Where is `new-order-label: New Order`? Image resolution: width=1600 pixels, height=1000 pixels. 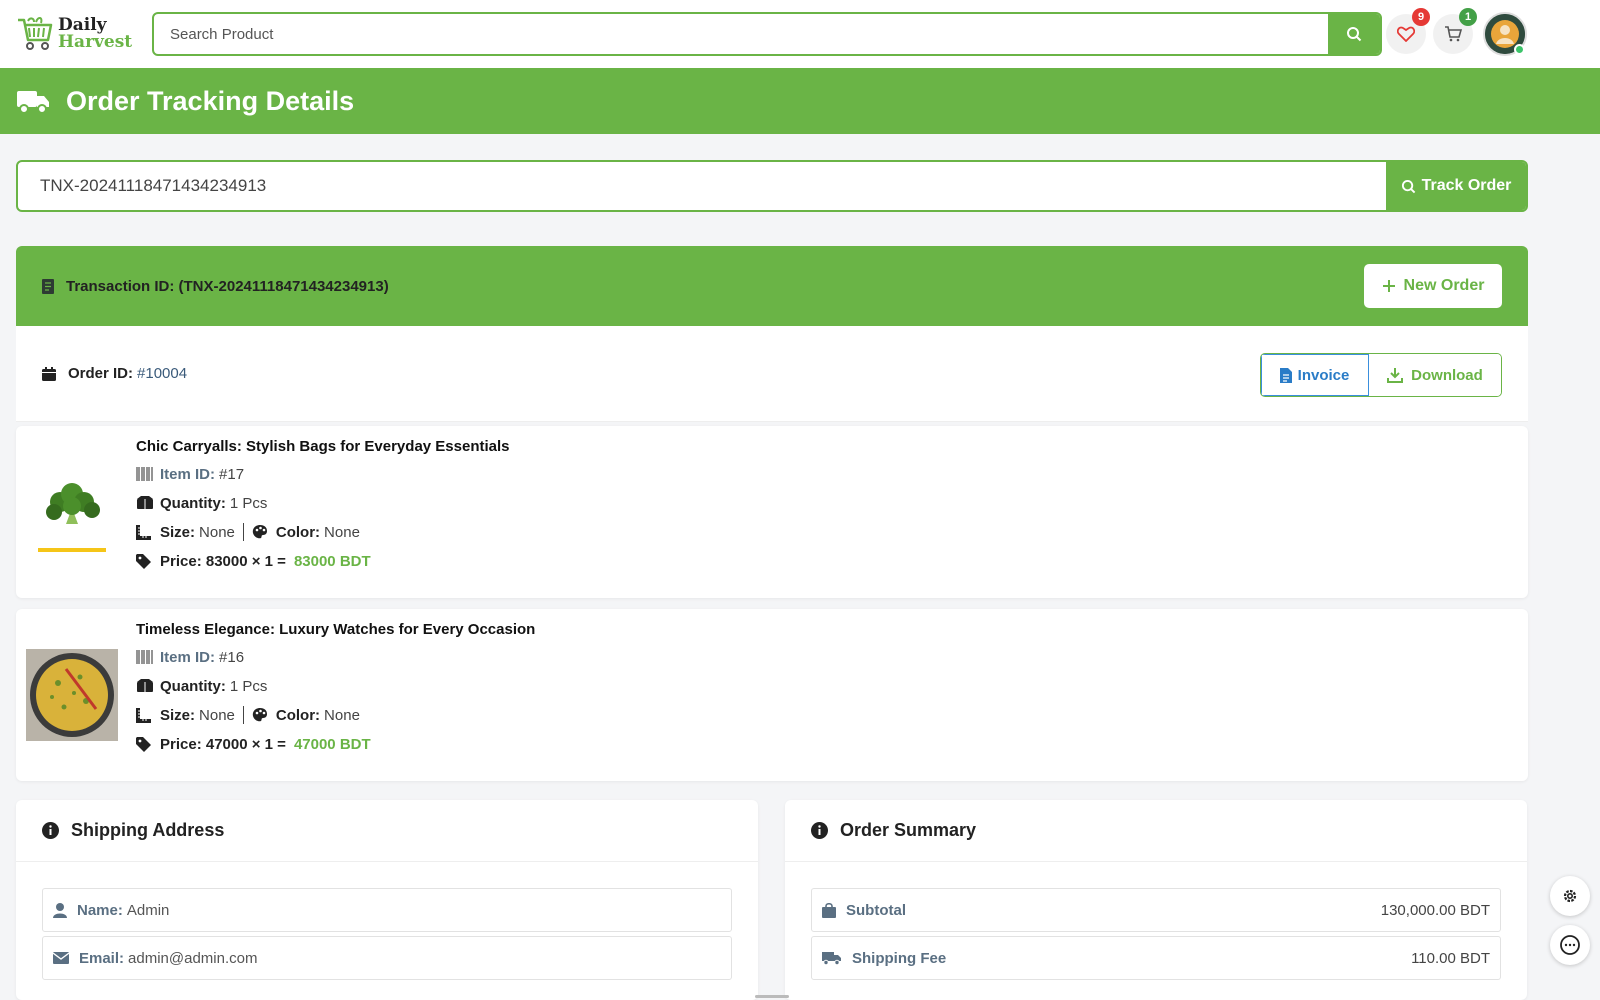 new-order-label: New Order is located at coordinates (1444, 285).